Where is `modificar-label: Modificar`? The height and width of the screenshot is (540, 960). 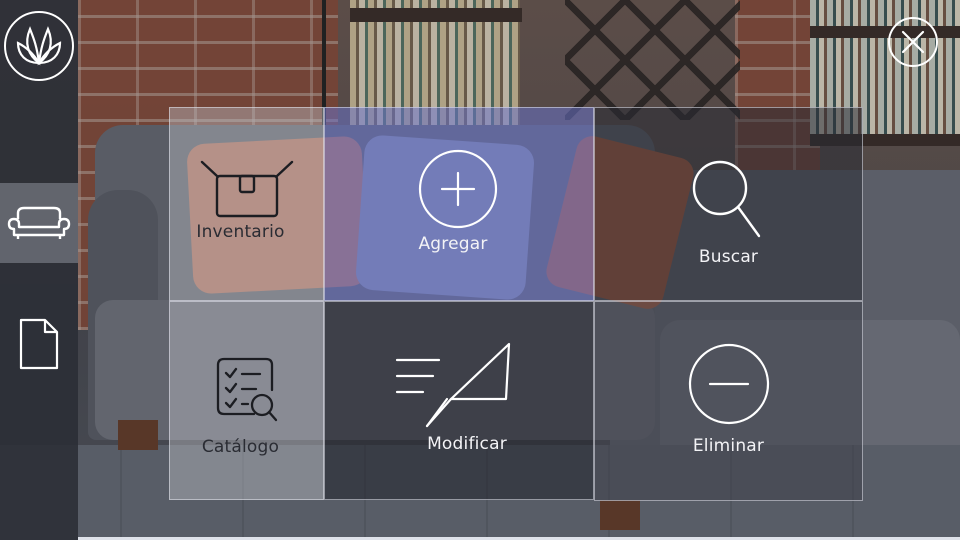
modificar-label: Modificar is located at coordinates (467, 444).